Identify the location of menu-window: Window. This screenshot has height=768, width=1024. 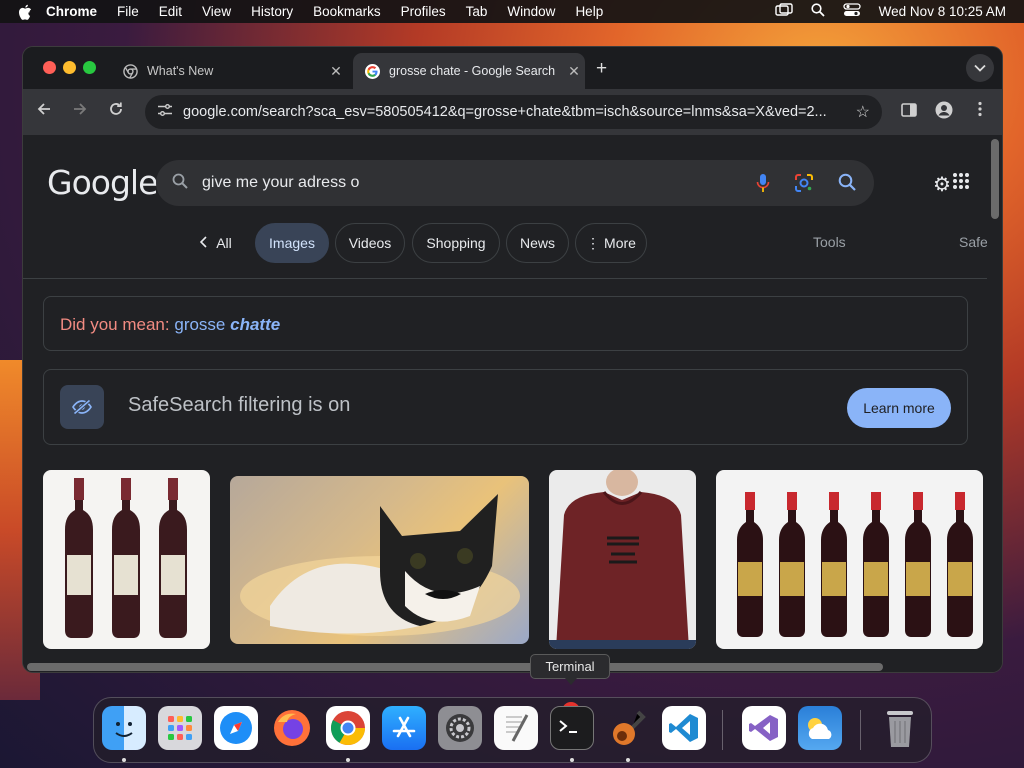
(531, 11).